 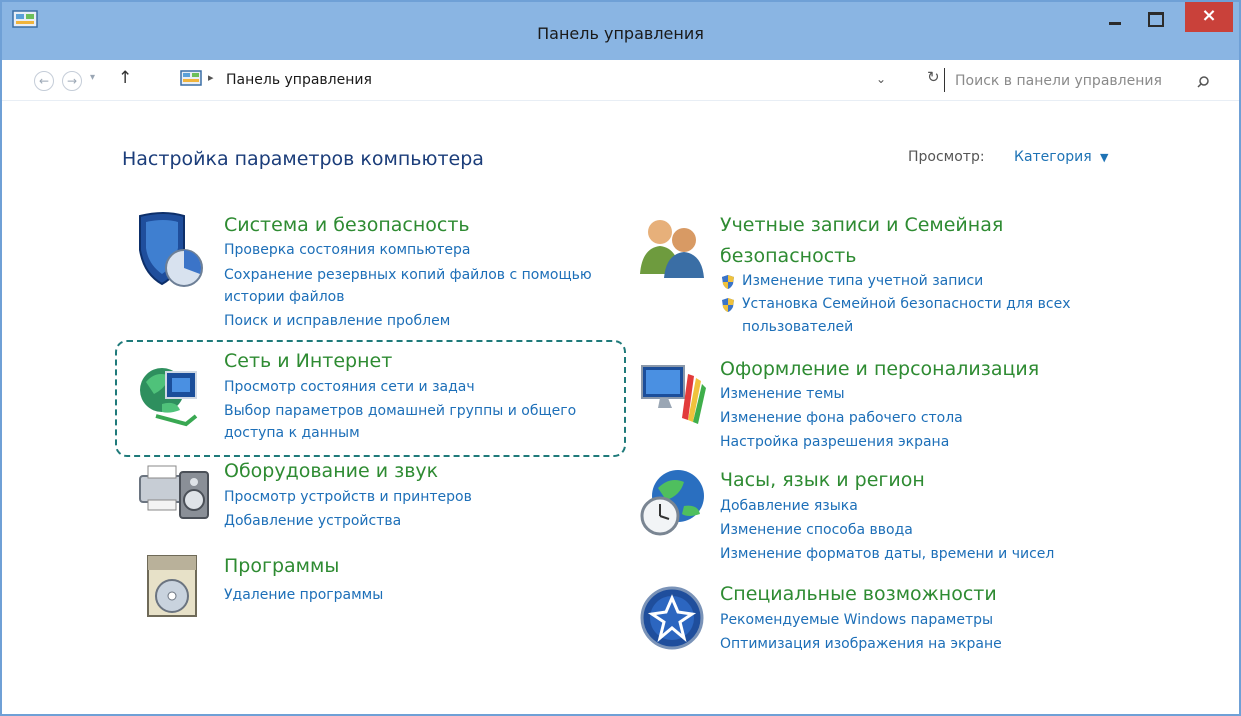 What do you see at coordinates (906, 304) in the screenshot?
I see `link-family-safety-line1: Установка Семейной безопасности для всех` at bounding box center [906, 304].